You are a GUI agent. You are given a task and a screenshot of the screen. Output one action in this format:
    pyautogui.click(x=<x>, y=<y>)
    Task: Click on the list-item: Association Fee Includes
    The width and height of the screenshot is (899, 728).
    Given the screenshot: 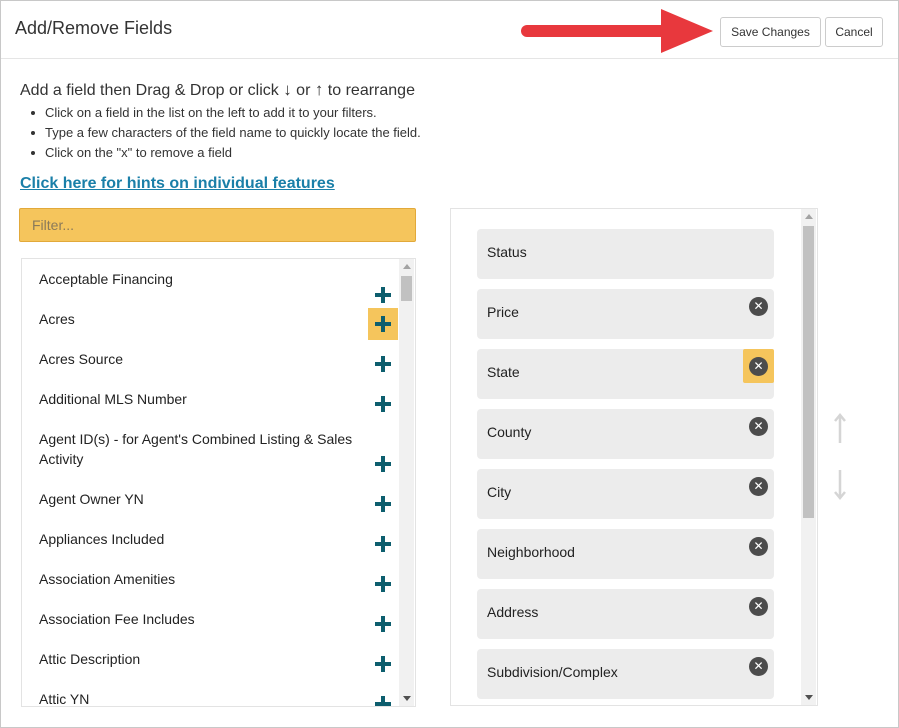 What is the action you would take?
    pyautogui.click(x=211, y=629)
    